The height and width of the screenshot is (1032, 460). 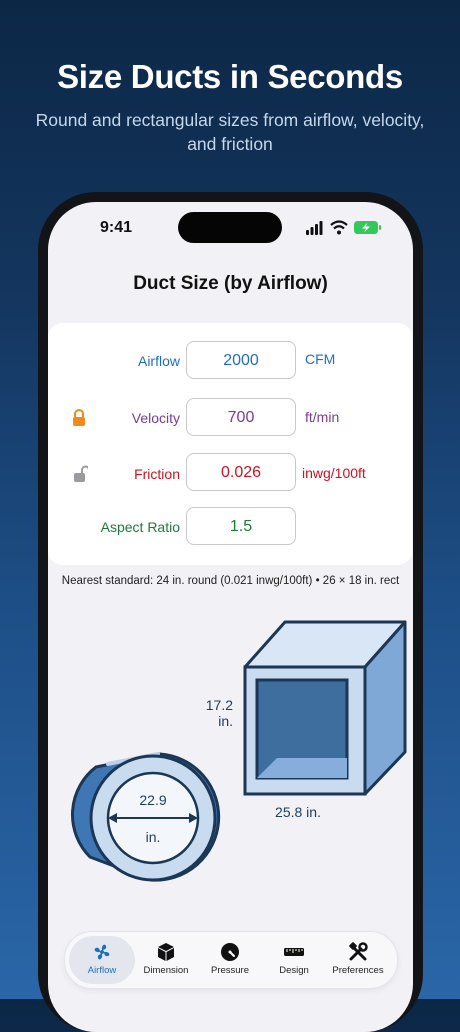 What do you see at coordinates (157, 474) in the screenshot?
I see `friction-label: Friction` at bounding box center [157, 474].